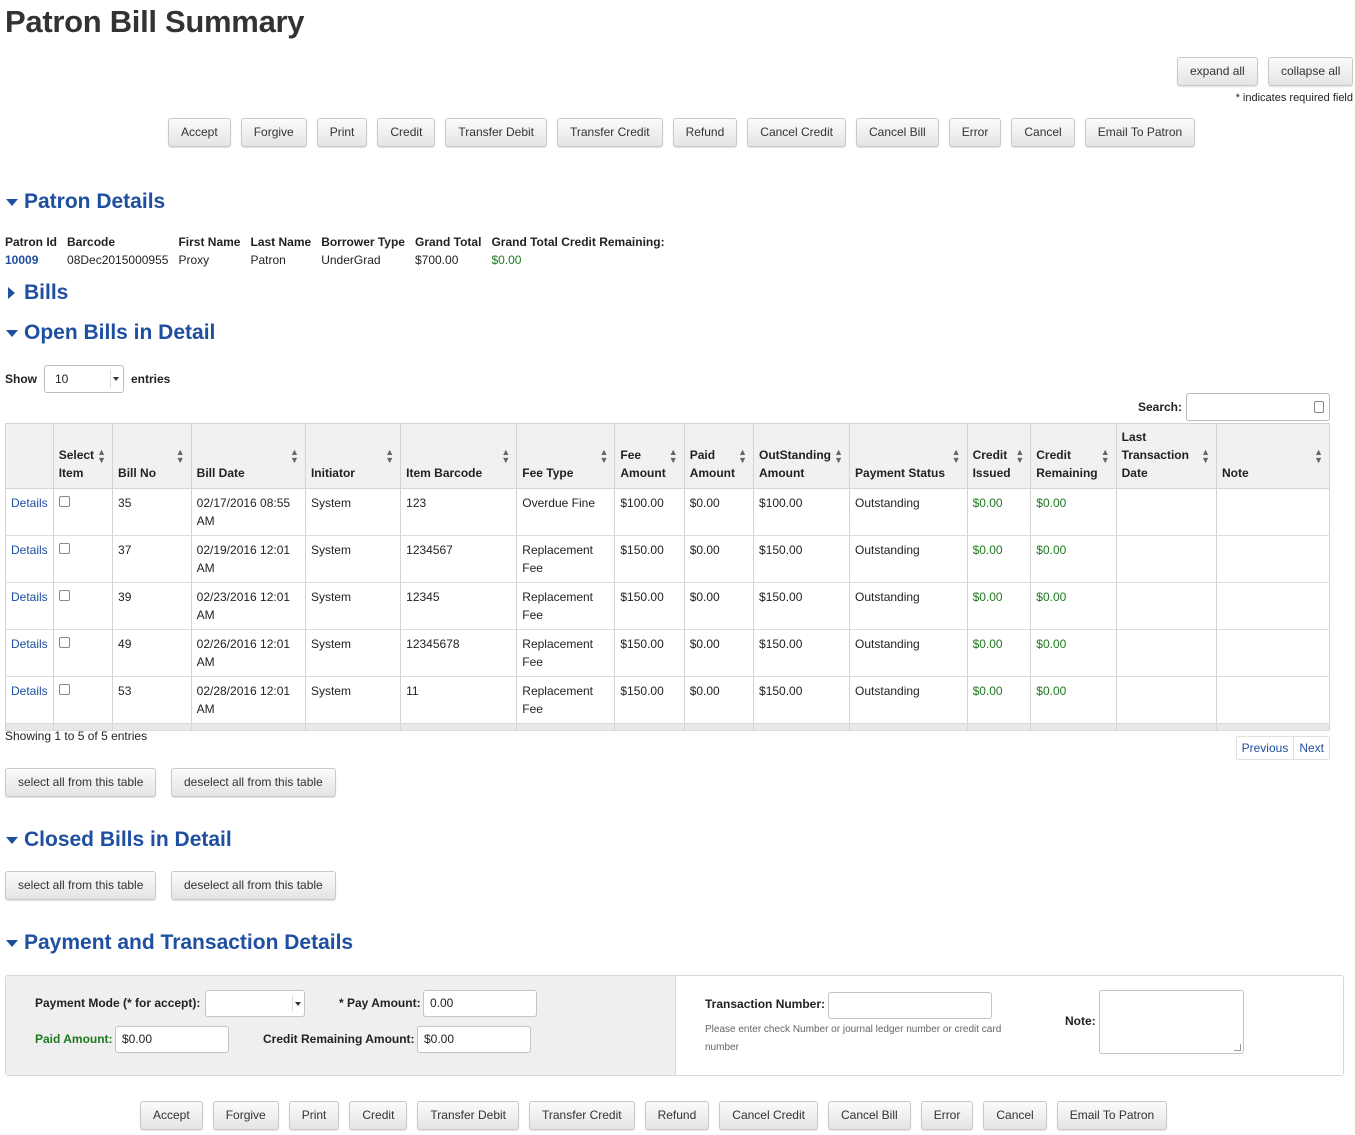 This screenshot has height=1135, width=1355. I want to click on bottom-transfer-credit-button: Transfer Credit, so click(582, 1115).